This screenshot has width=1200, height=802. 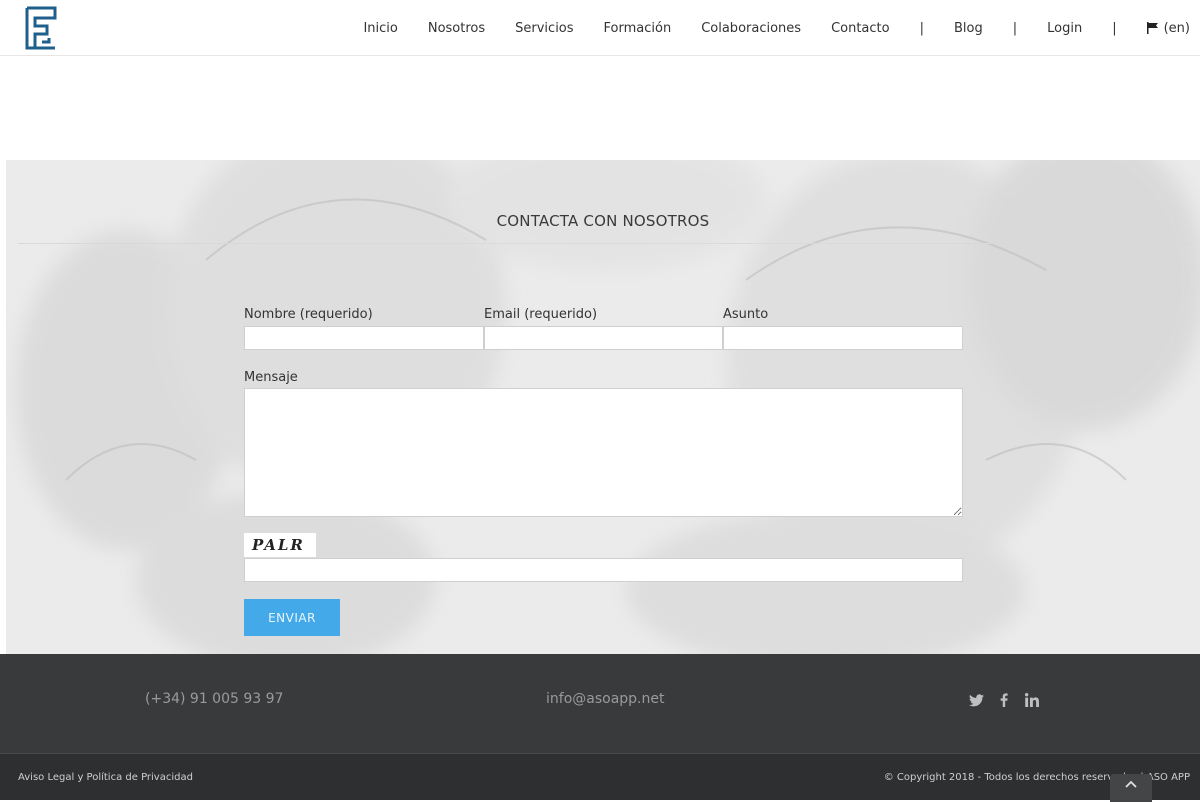 What do you see at coordinates (105, 777) in the screenshot?
I see `legal-link: Aviso Legal y Política de Privacidad` at bounding box center [105, 777].